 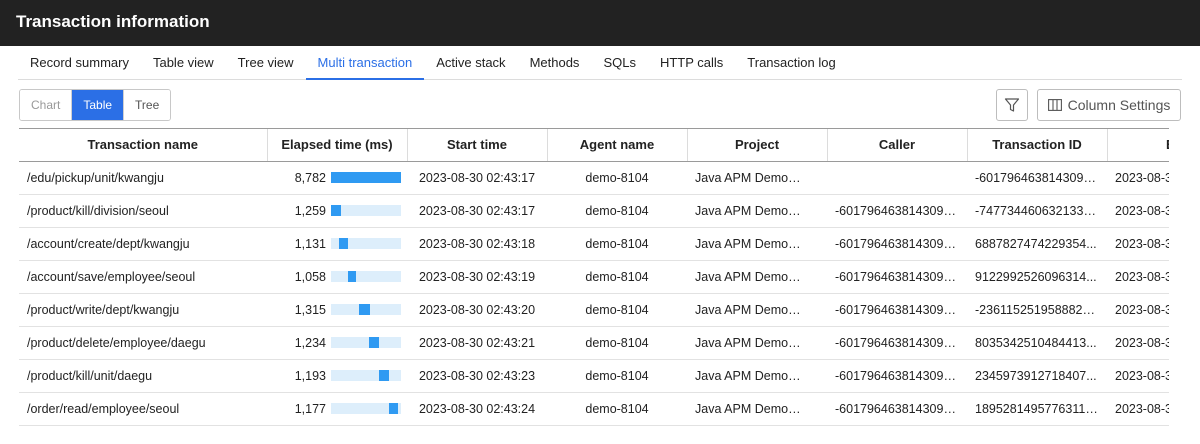 What do you see at coordinates (310, 276) in the screenshot?
I see `elapsed-value: 1,058` at bounding box center [310, 276].